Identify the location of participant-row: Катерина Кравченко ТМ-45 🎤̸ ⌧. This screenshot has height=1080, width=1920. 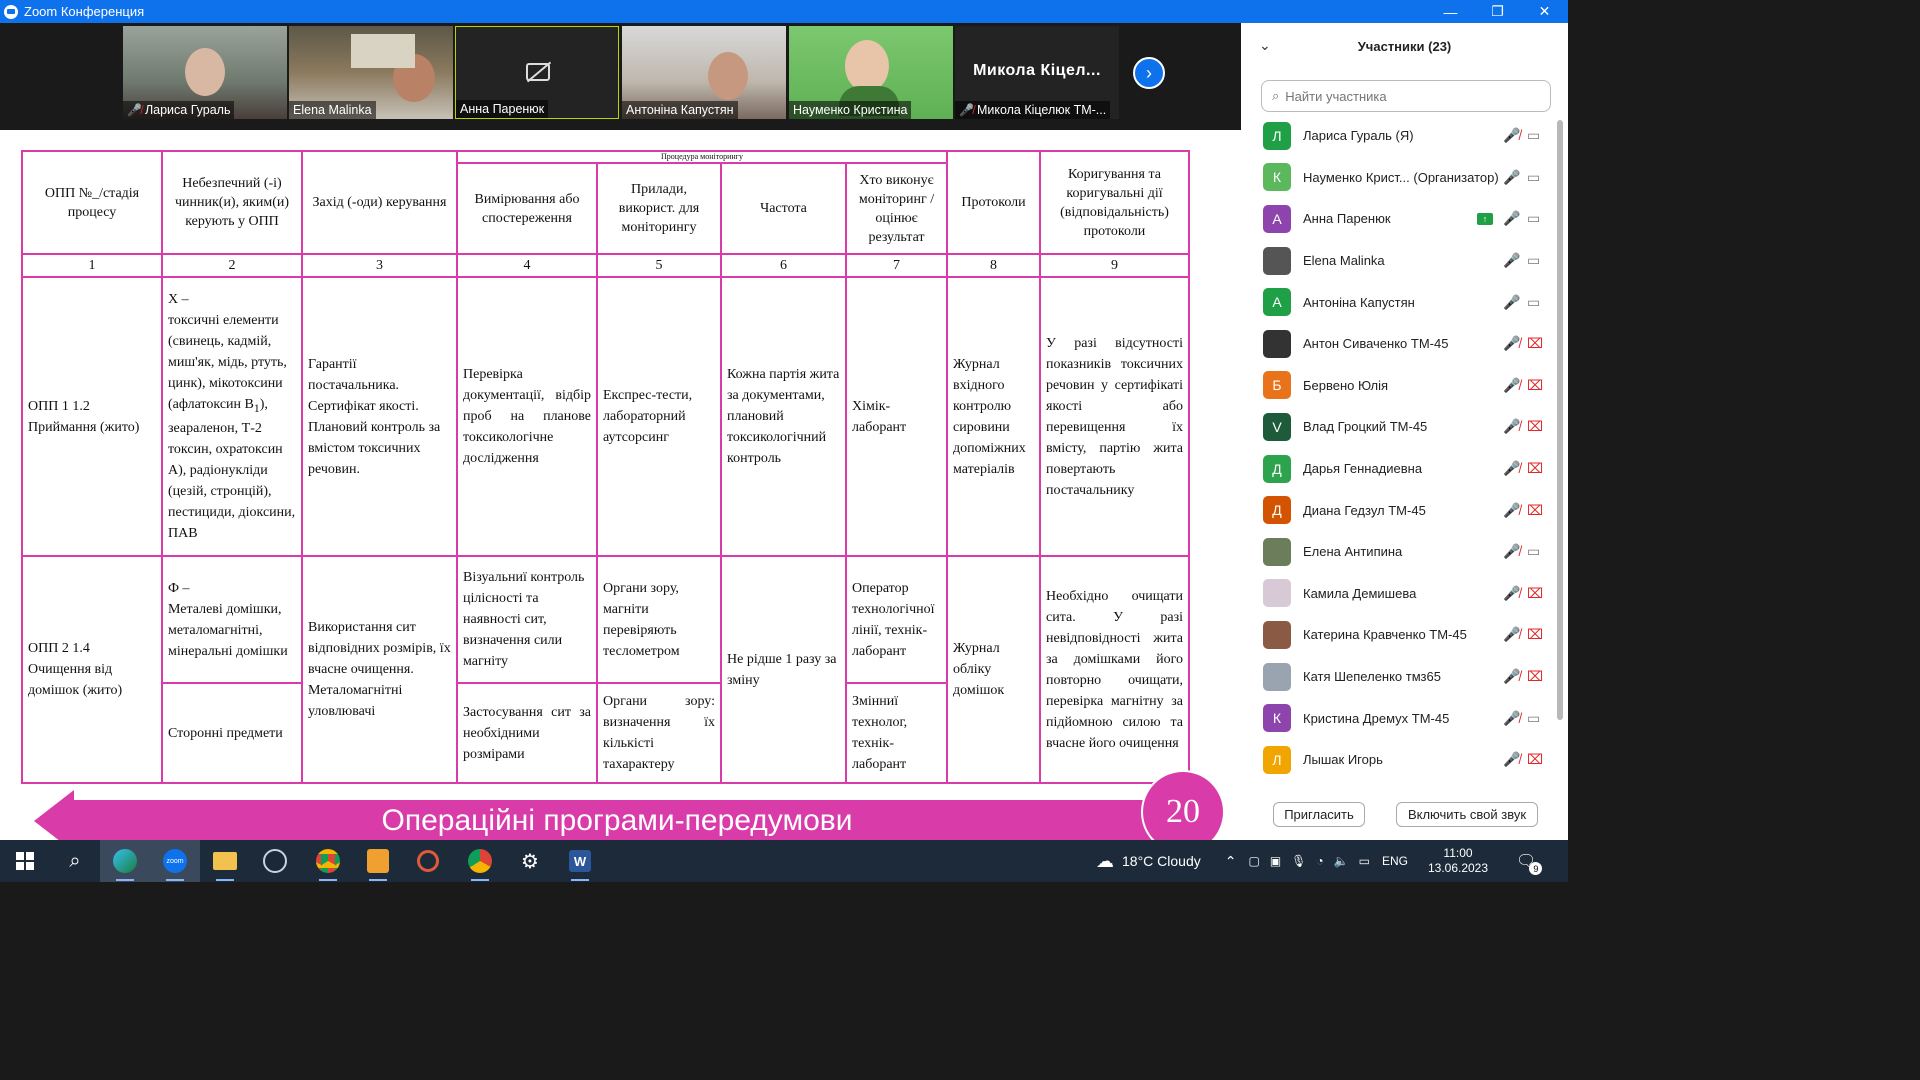
(1400, 635).